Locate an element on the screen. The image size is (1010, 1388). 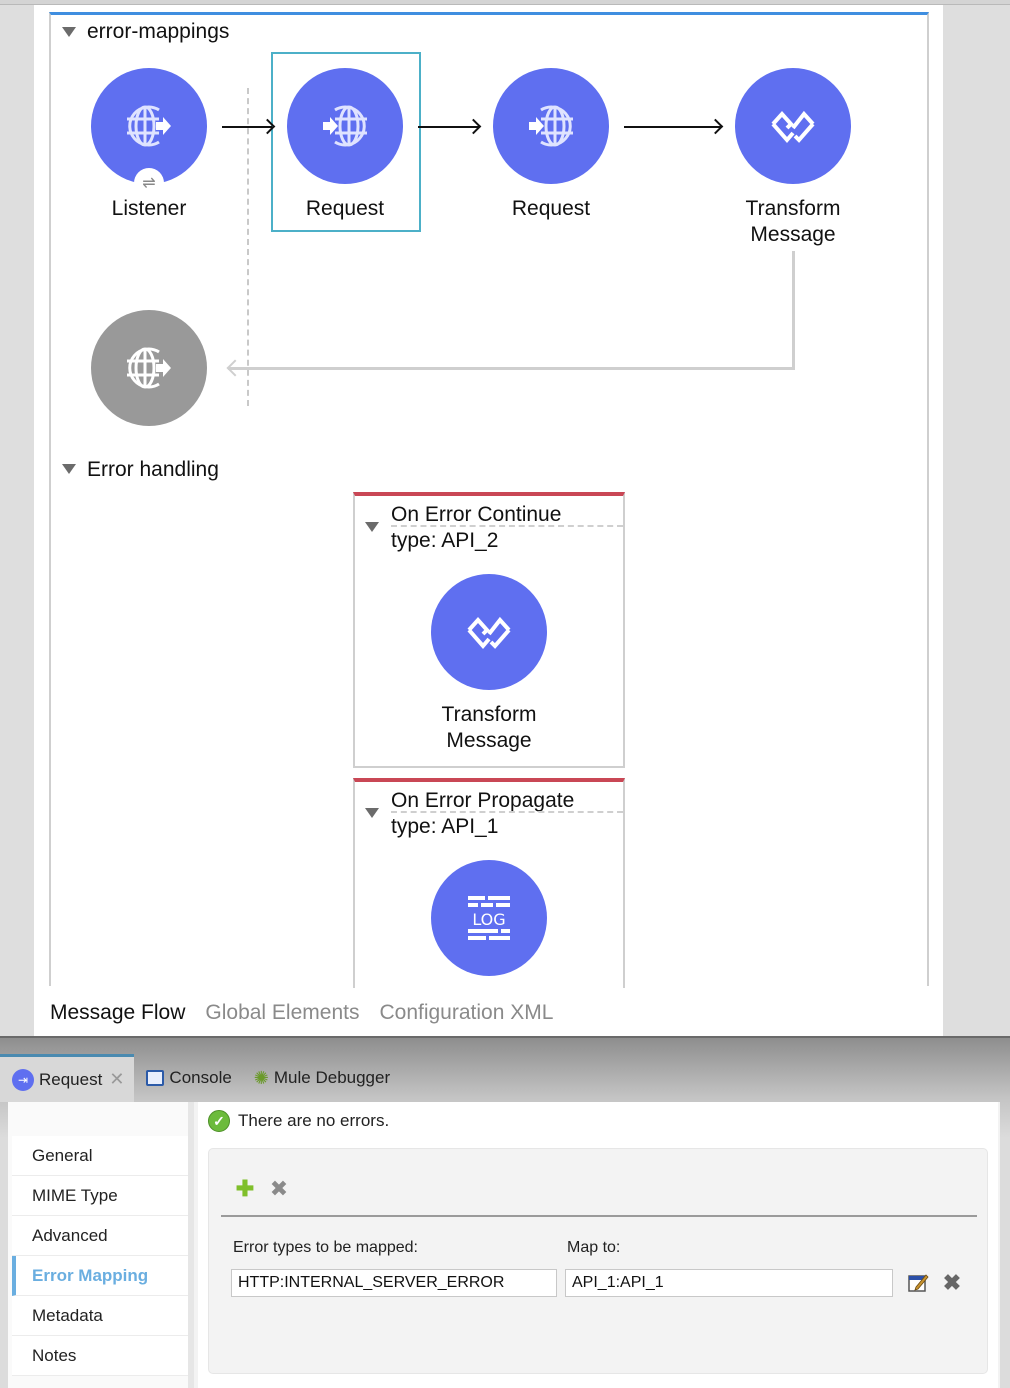
nav-advanced: Advanced is located at coordinates (100, 1236).